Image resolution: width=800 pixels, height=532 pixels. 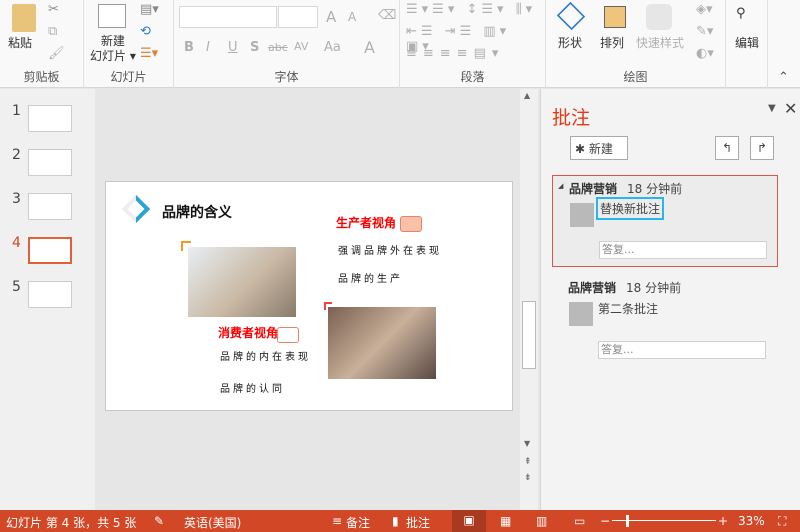 I want to click on arrange-icon, so click(x=615, y=17).